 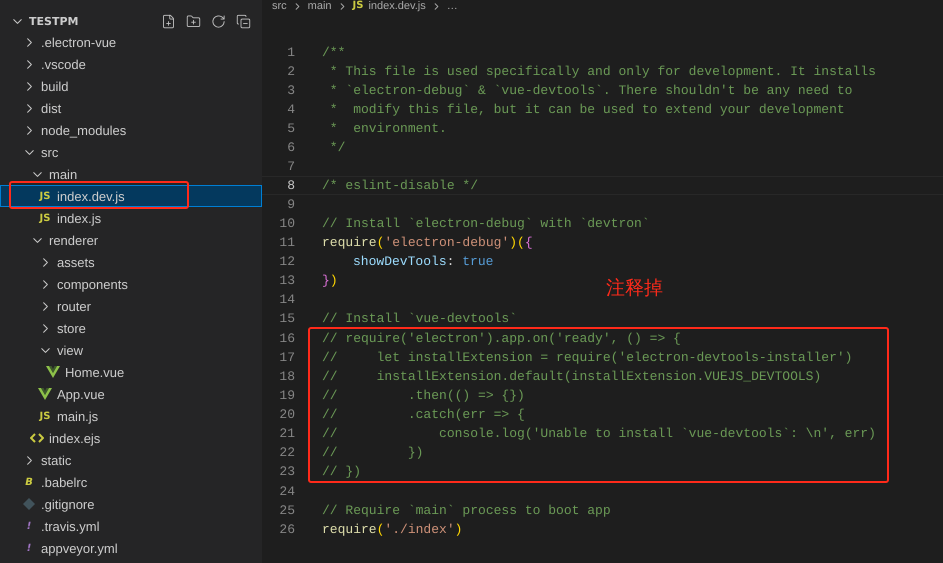 I want to click on line-number: 7, so click(x=290, y=166).